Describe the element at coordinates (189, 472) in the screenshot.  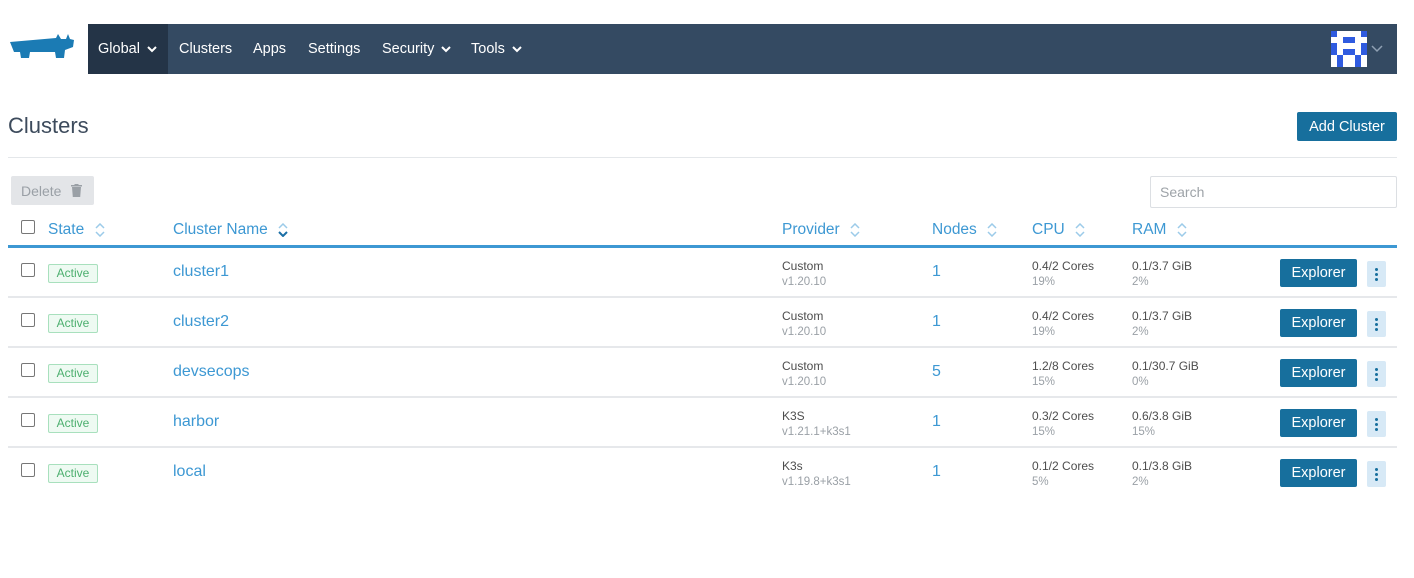
I see `cluster-name-link: local` at that location.